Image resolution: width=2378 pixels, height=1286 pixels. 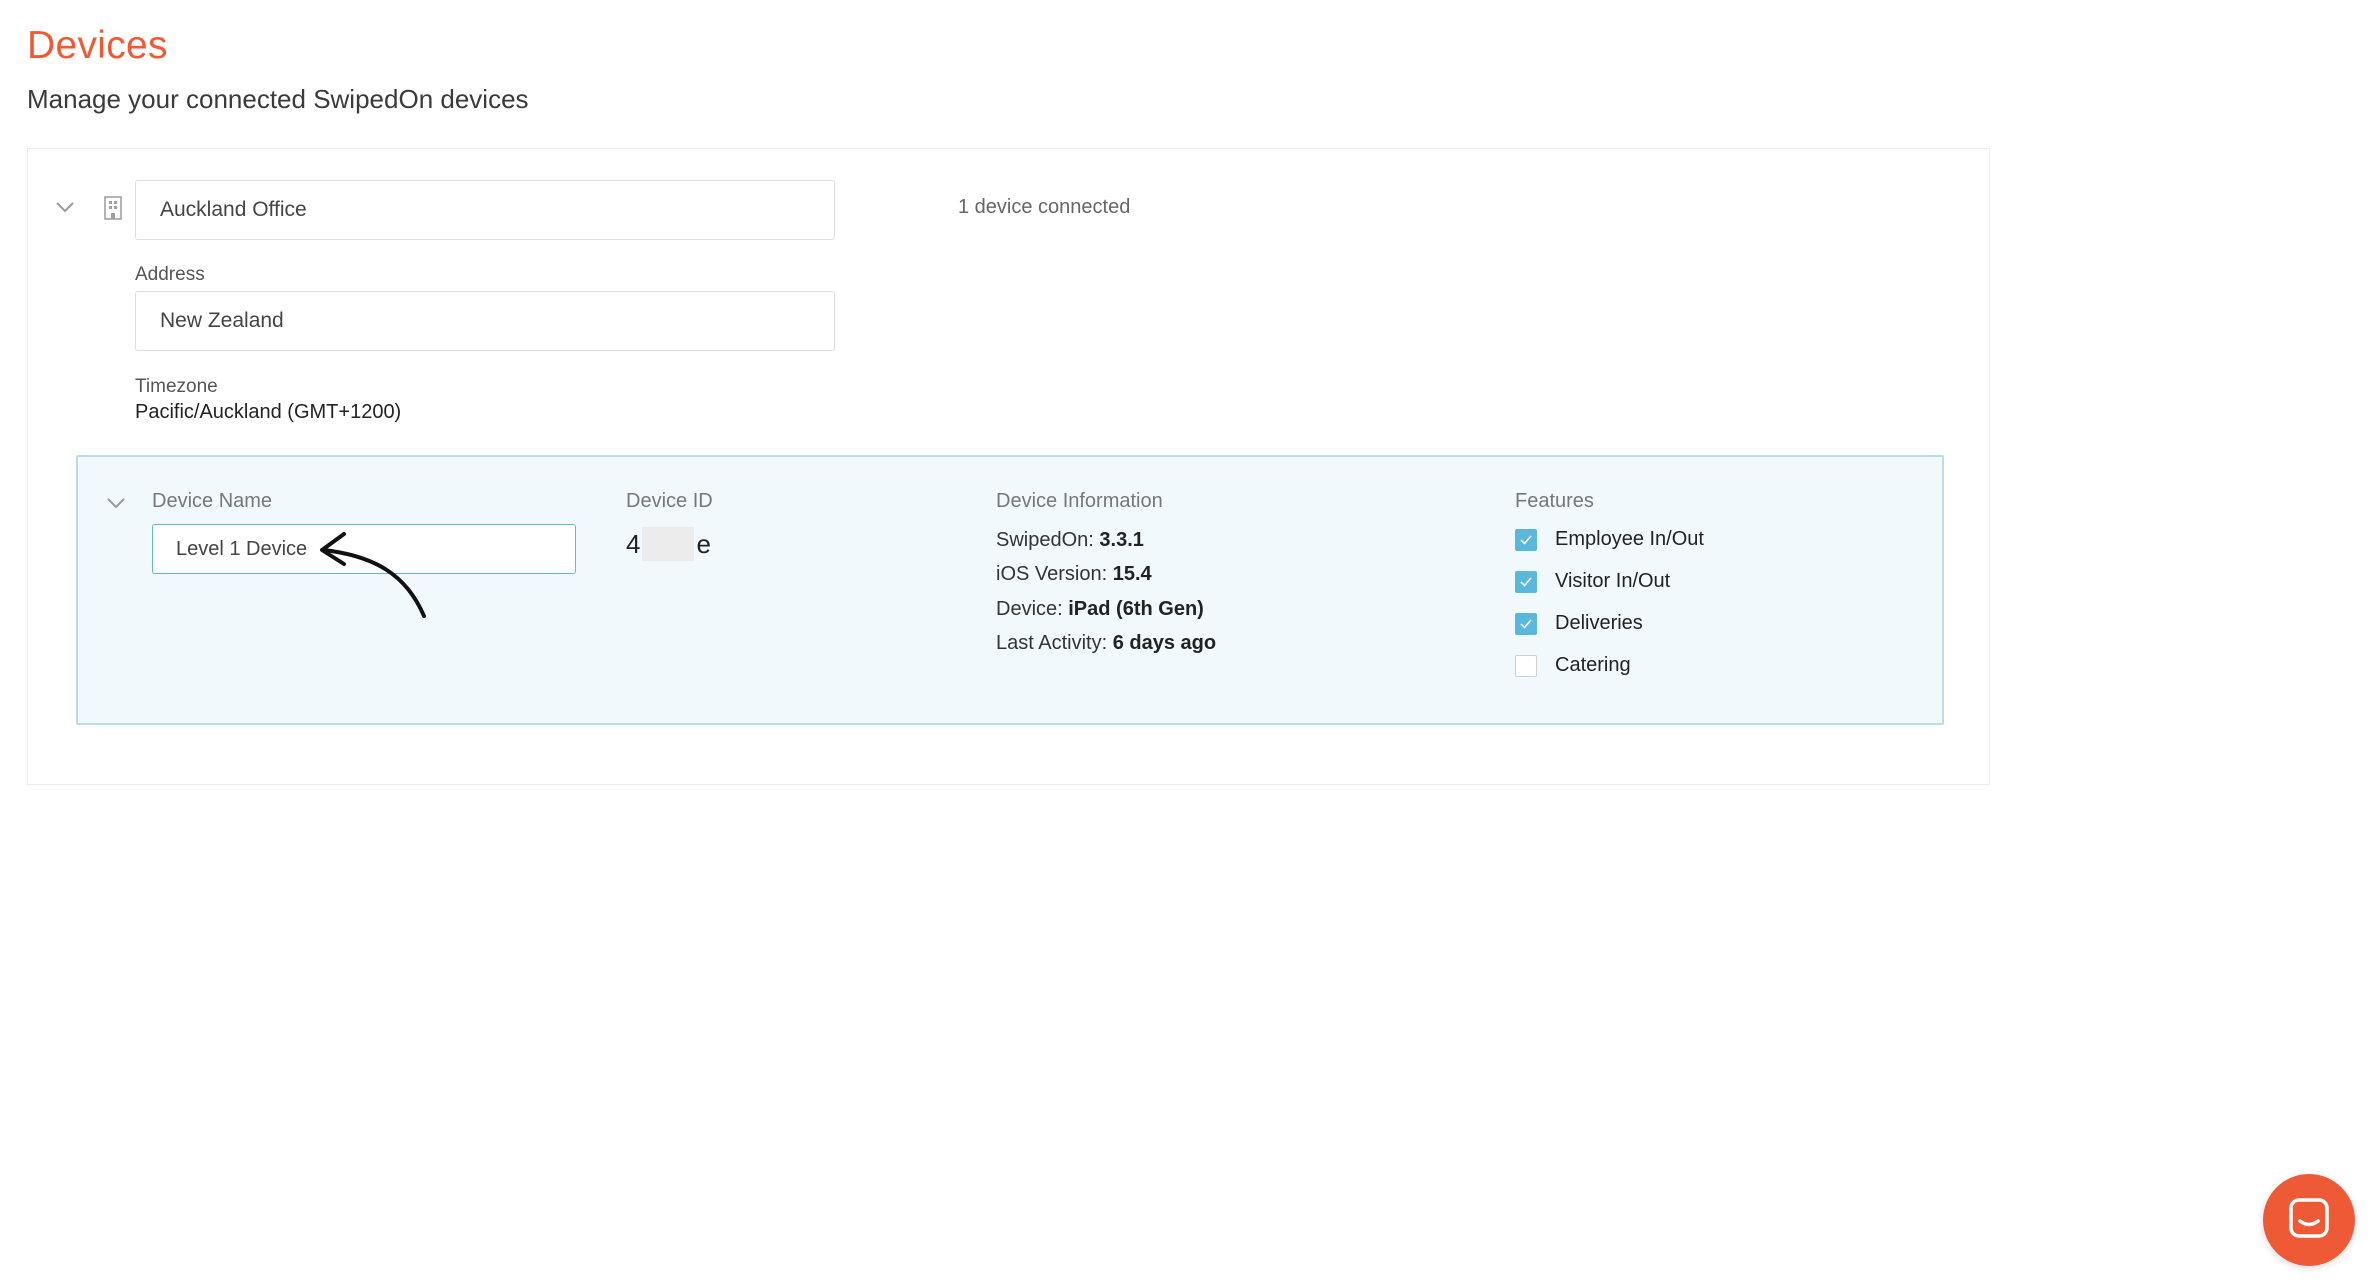 I want to click on device-name-input: Level 1 Device, so click(x=364, y=549).